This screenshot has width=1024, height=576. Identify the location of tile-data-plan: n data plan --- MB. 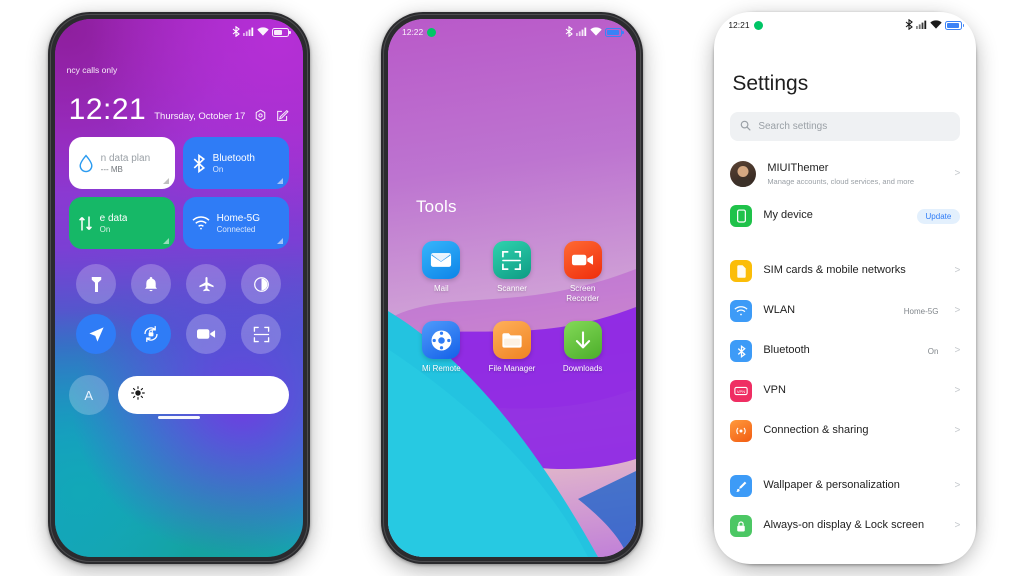
(121, 163).